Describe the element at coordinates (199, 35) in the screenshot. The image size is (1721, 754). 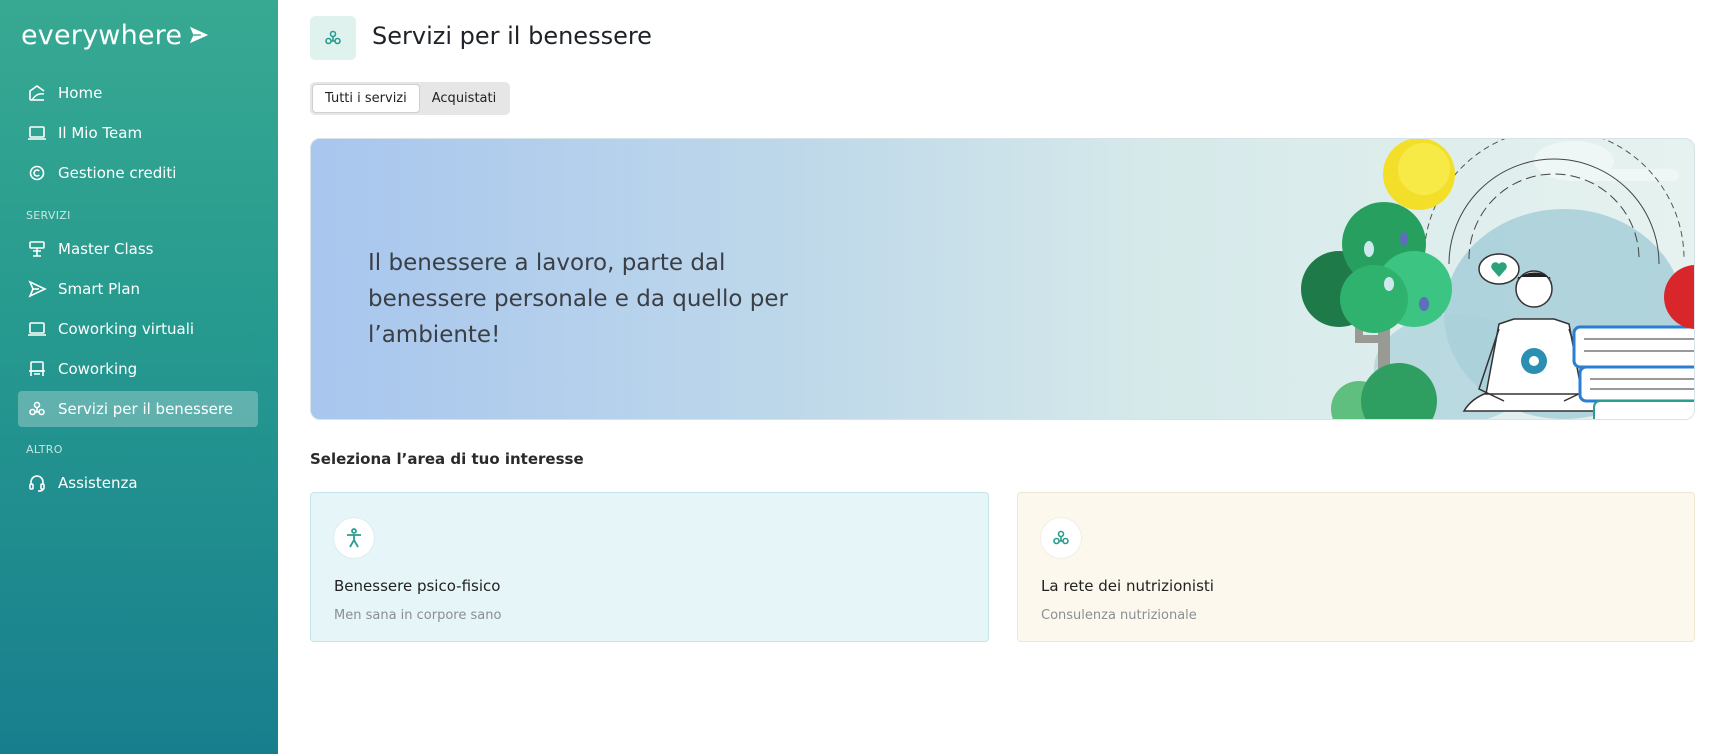
I see `paper-plane-logo-icon` at that location.